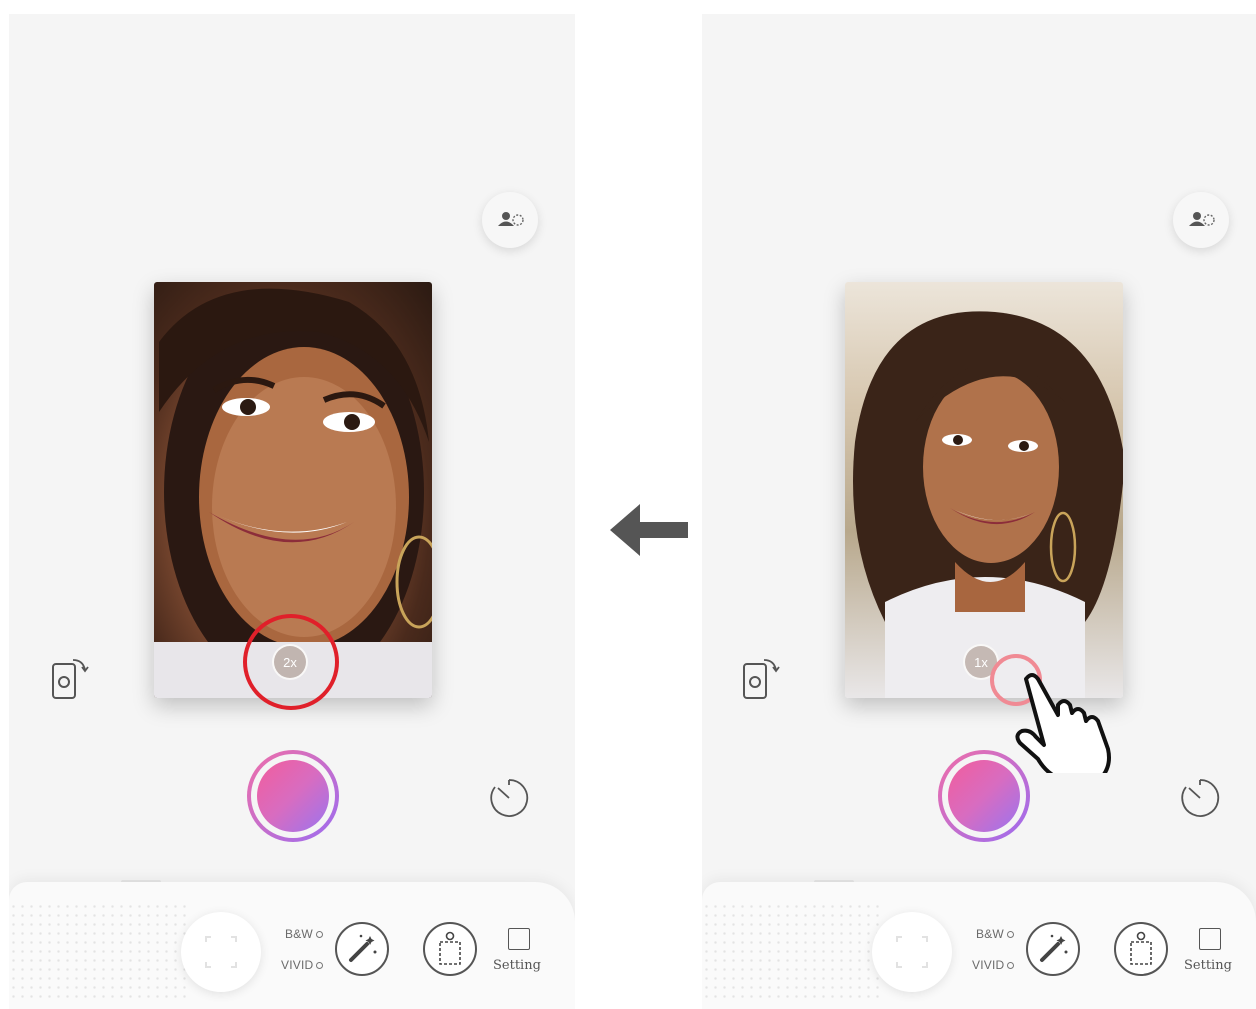  Describe the element at coordinates (988, 504) in the screenshot. I see `portrait-wide` at that location.